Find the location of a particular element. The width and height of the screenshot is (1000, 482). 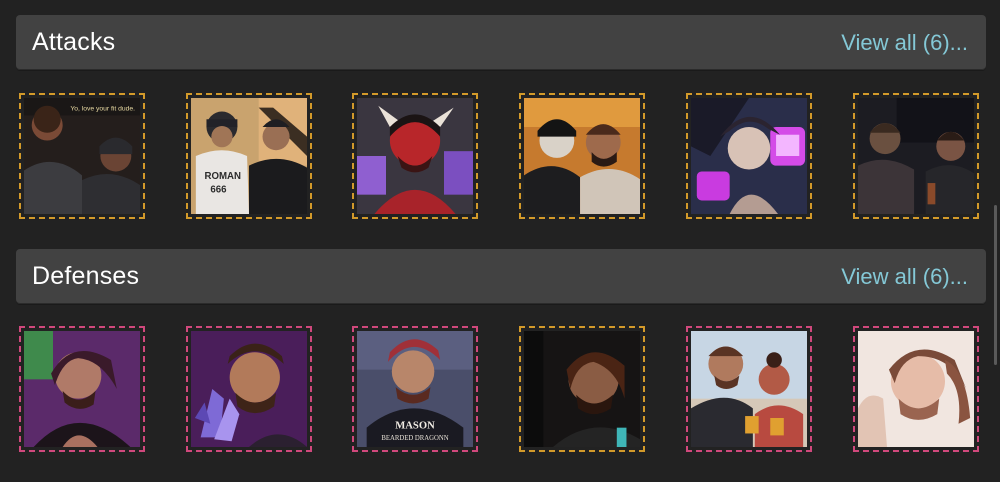

comic-dialogue-artwork-icon: Yo, love your fit dude. is located at coordinates (82, 156).